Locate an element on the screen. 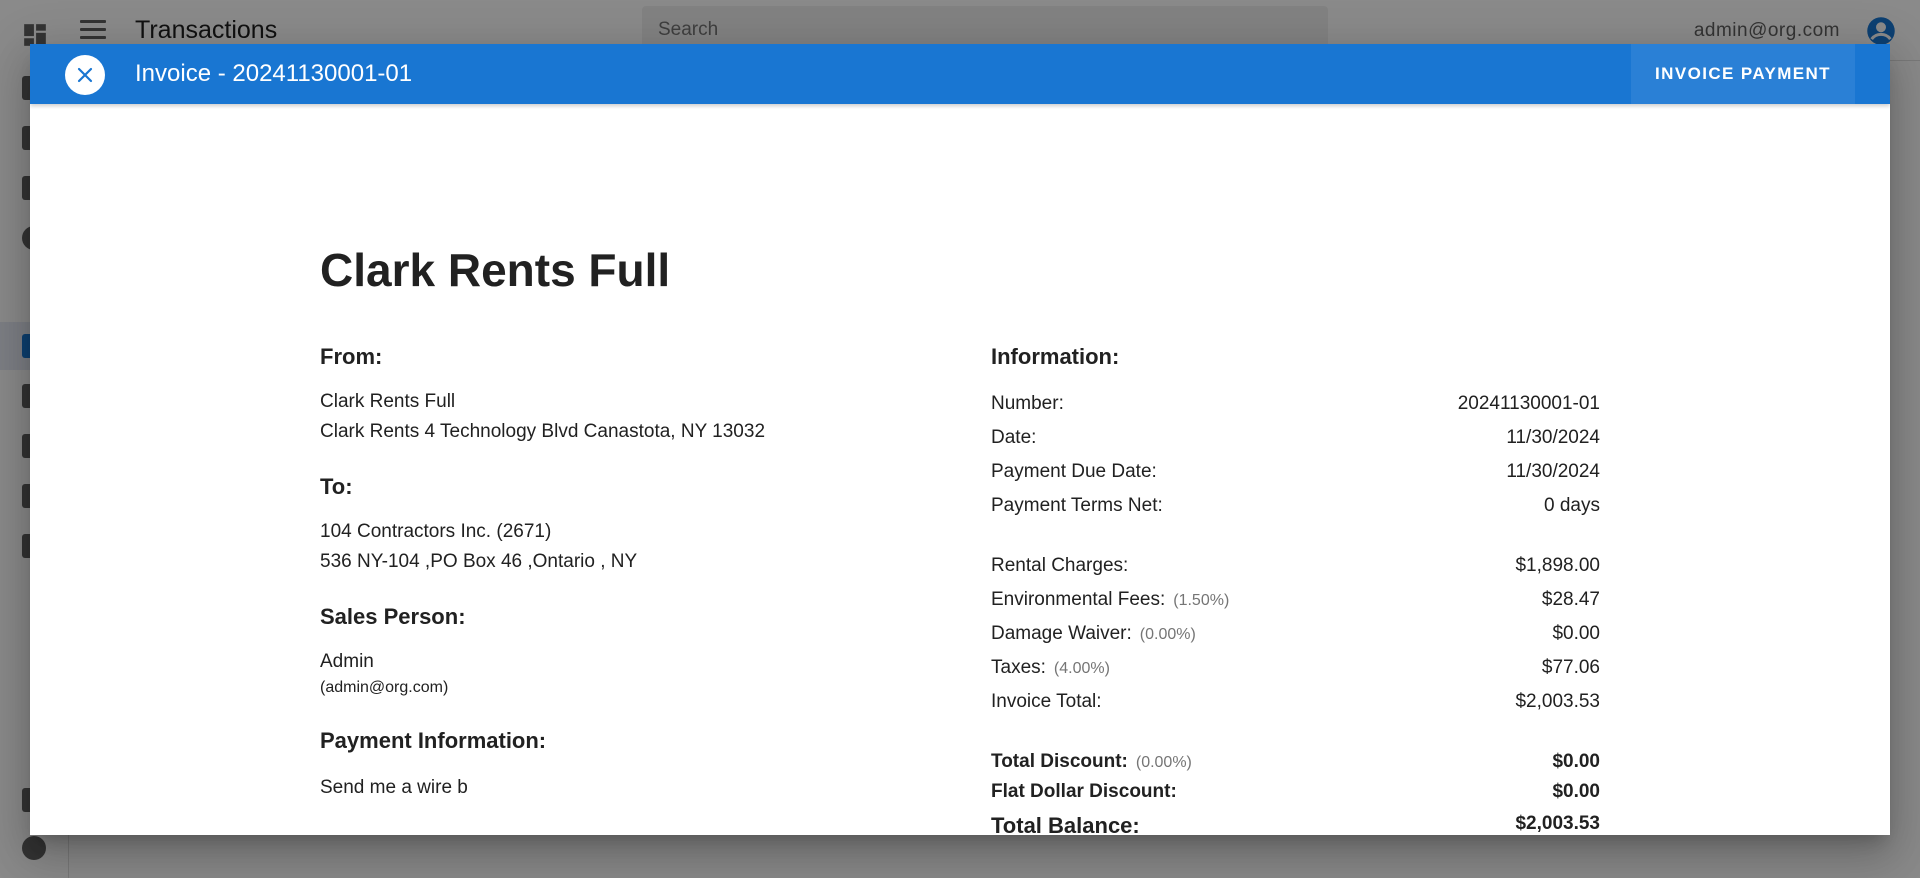  dialog-title: Invoice - 20241130001-01 is located at coordinates (274, 73).